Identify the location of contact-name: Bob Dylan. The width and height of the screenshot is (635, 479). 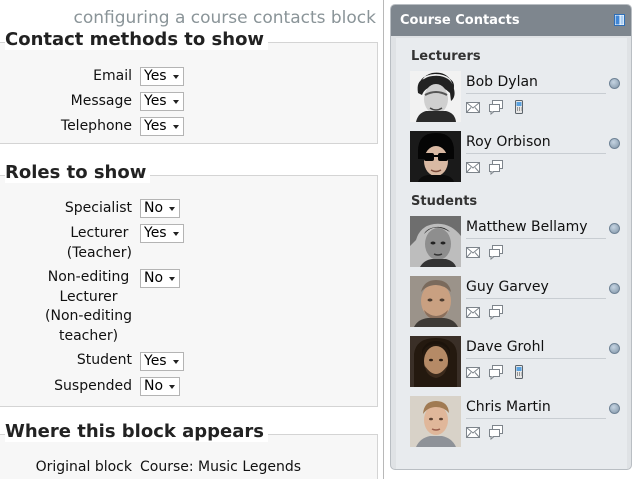
(502, 82).